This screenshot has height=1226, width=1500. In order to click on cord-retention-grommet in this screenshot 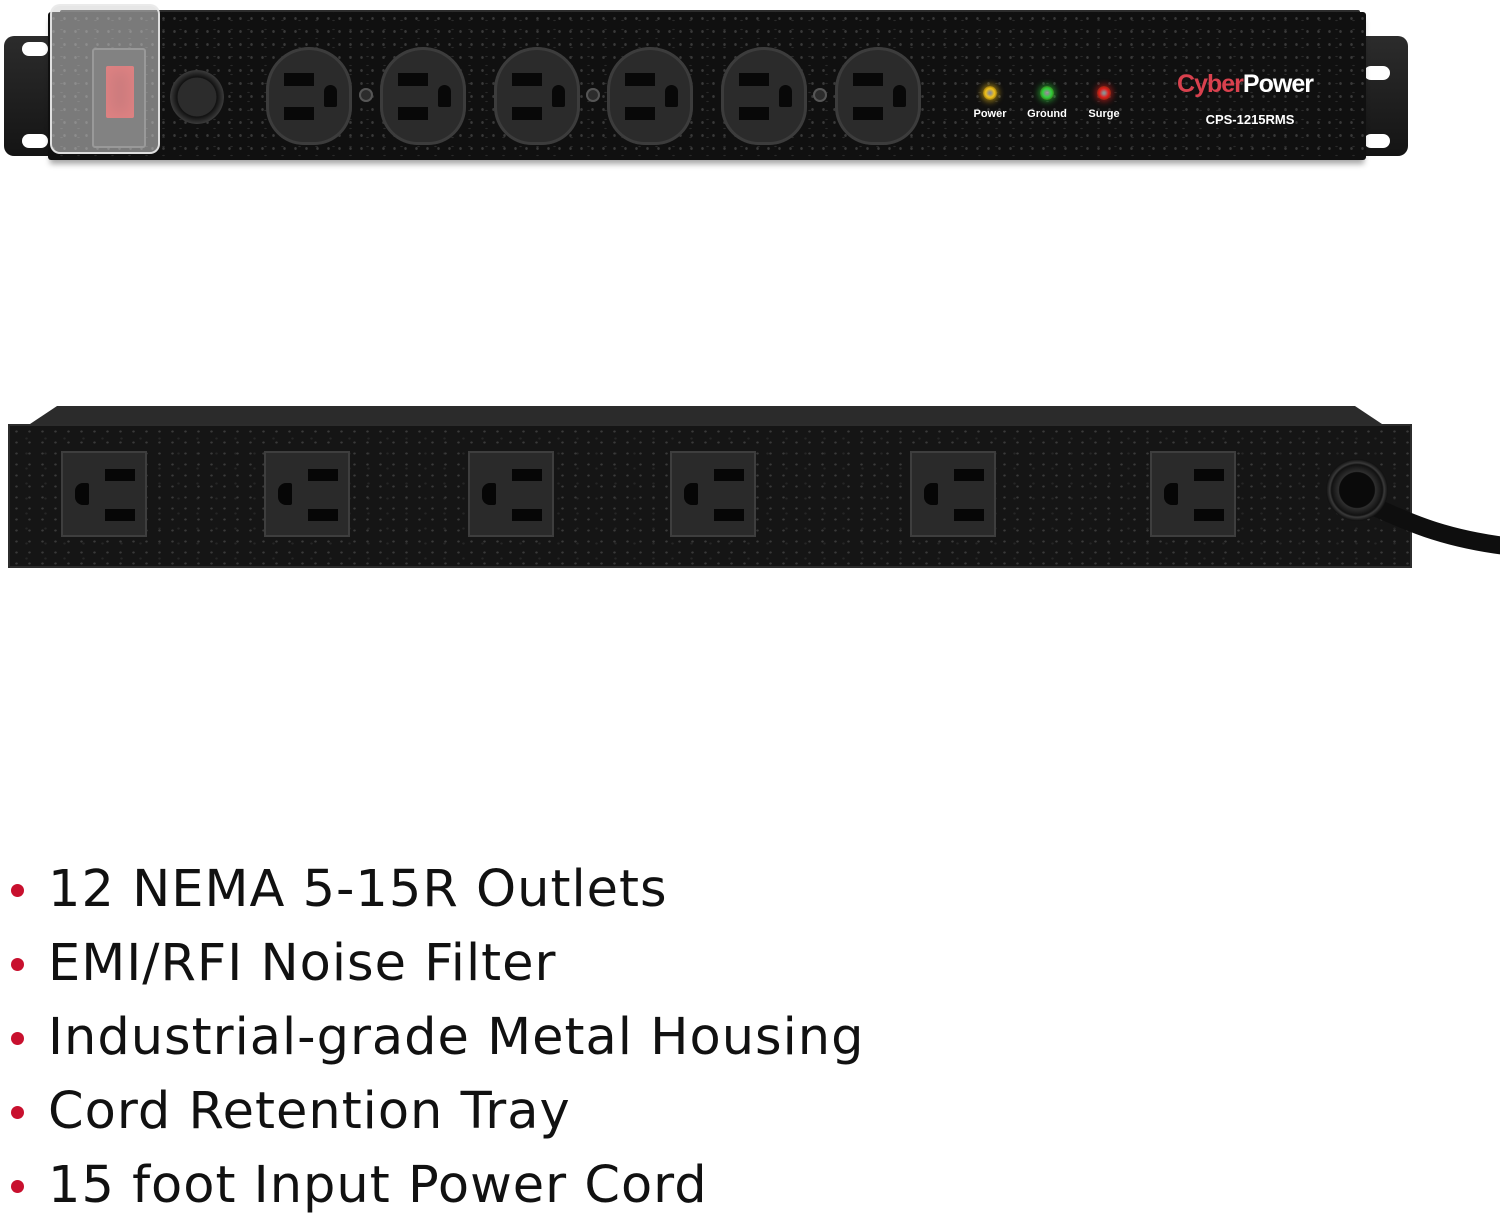, I will do `click(1357, 490)`.